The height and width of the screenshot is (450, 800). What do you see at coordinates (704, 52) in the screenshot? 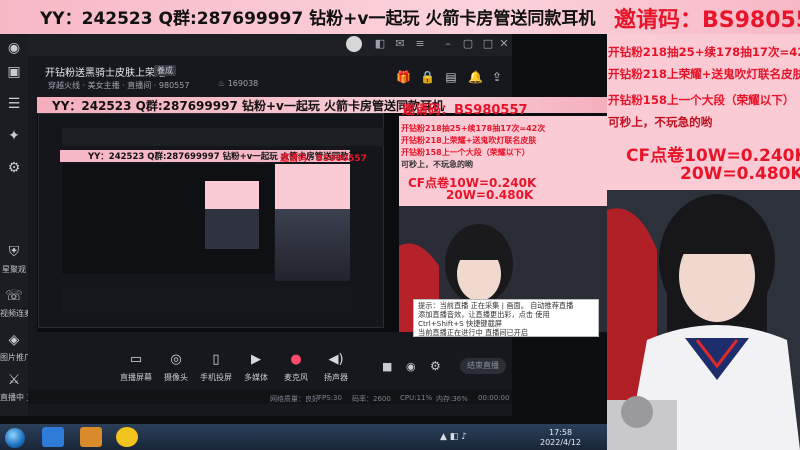
I see `promo-line: 开钻粉218抽25+续178抽17次=42次` at bounding box center [704, 52].